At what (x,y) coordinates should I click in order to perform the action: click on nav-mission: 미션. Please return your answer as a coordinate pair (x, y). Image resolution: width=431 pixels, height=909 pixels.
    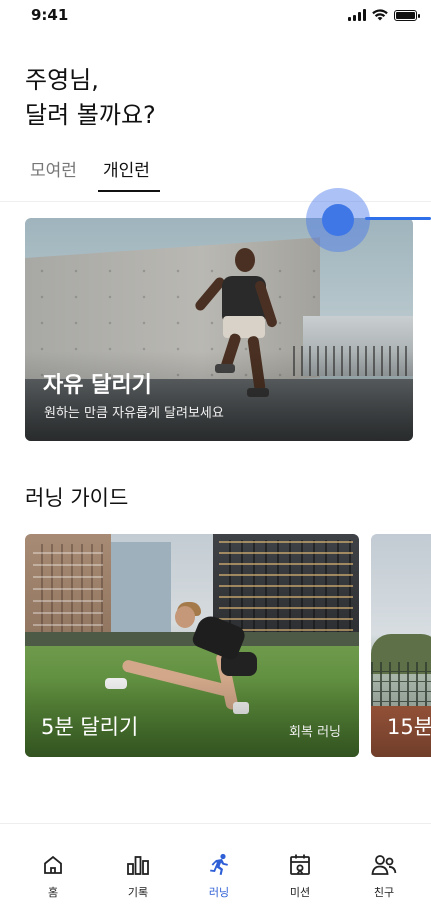
    Looking at the image, I should click on (300, 866).